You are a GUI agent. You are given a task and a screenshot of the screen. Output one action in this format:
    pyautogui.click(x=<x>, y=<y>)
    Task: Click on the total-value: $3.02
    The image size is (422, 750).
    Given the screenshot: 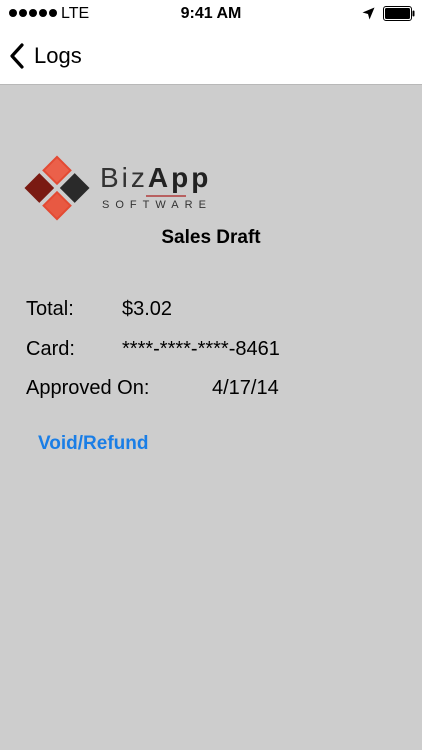 What is the action you would take?
    pyautogui.click(x=147, y=309)
    